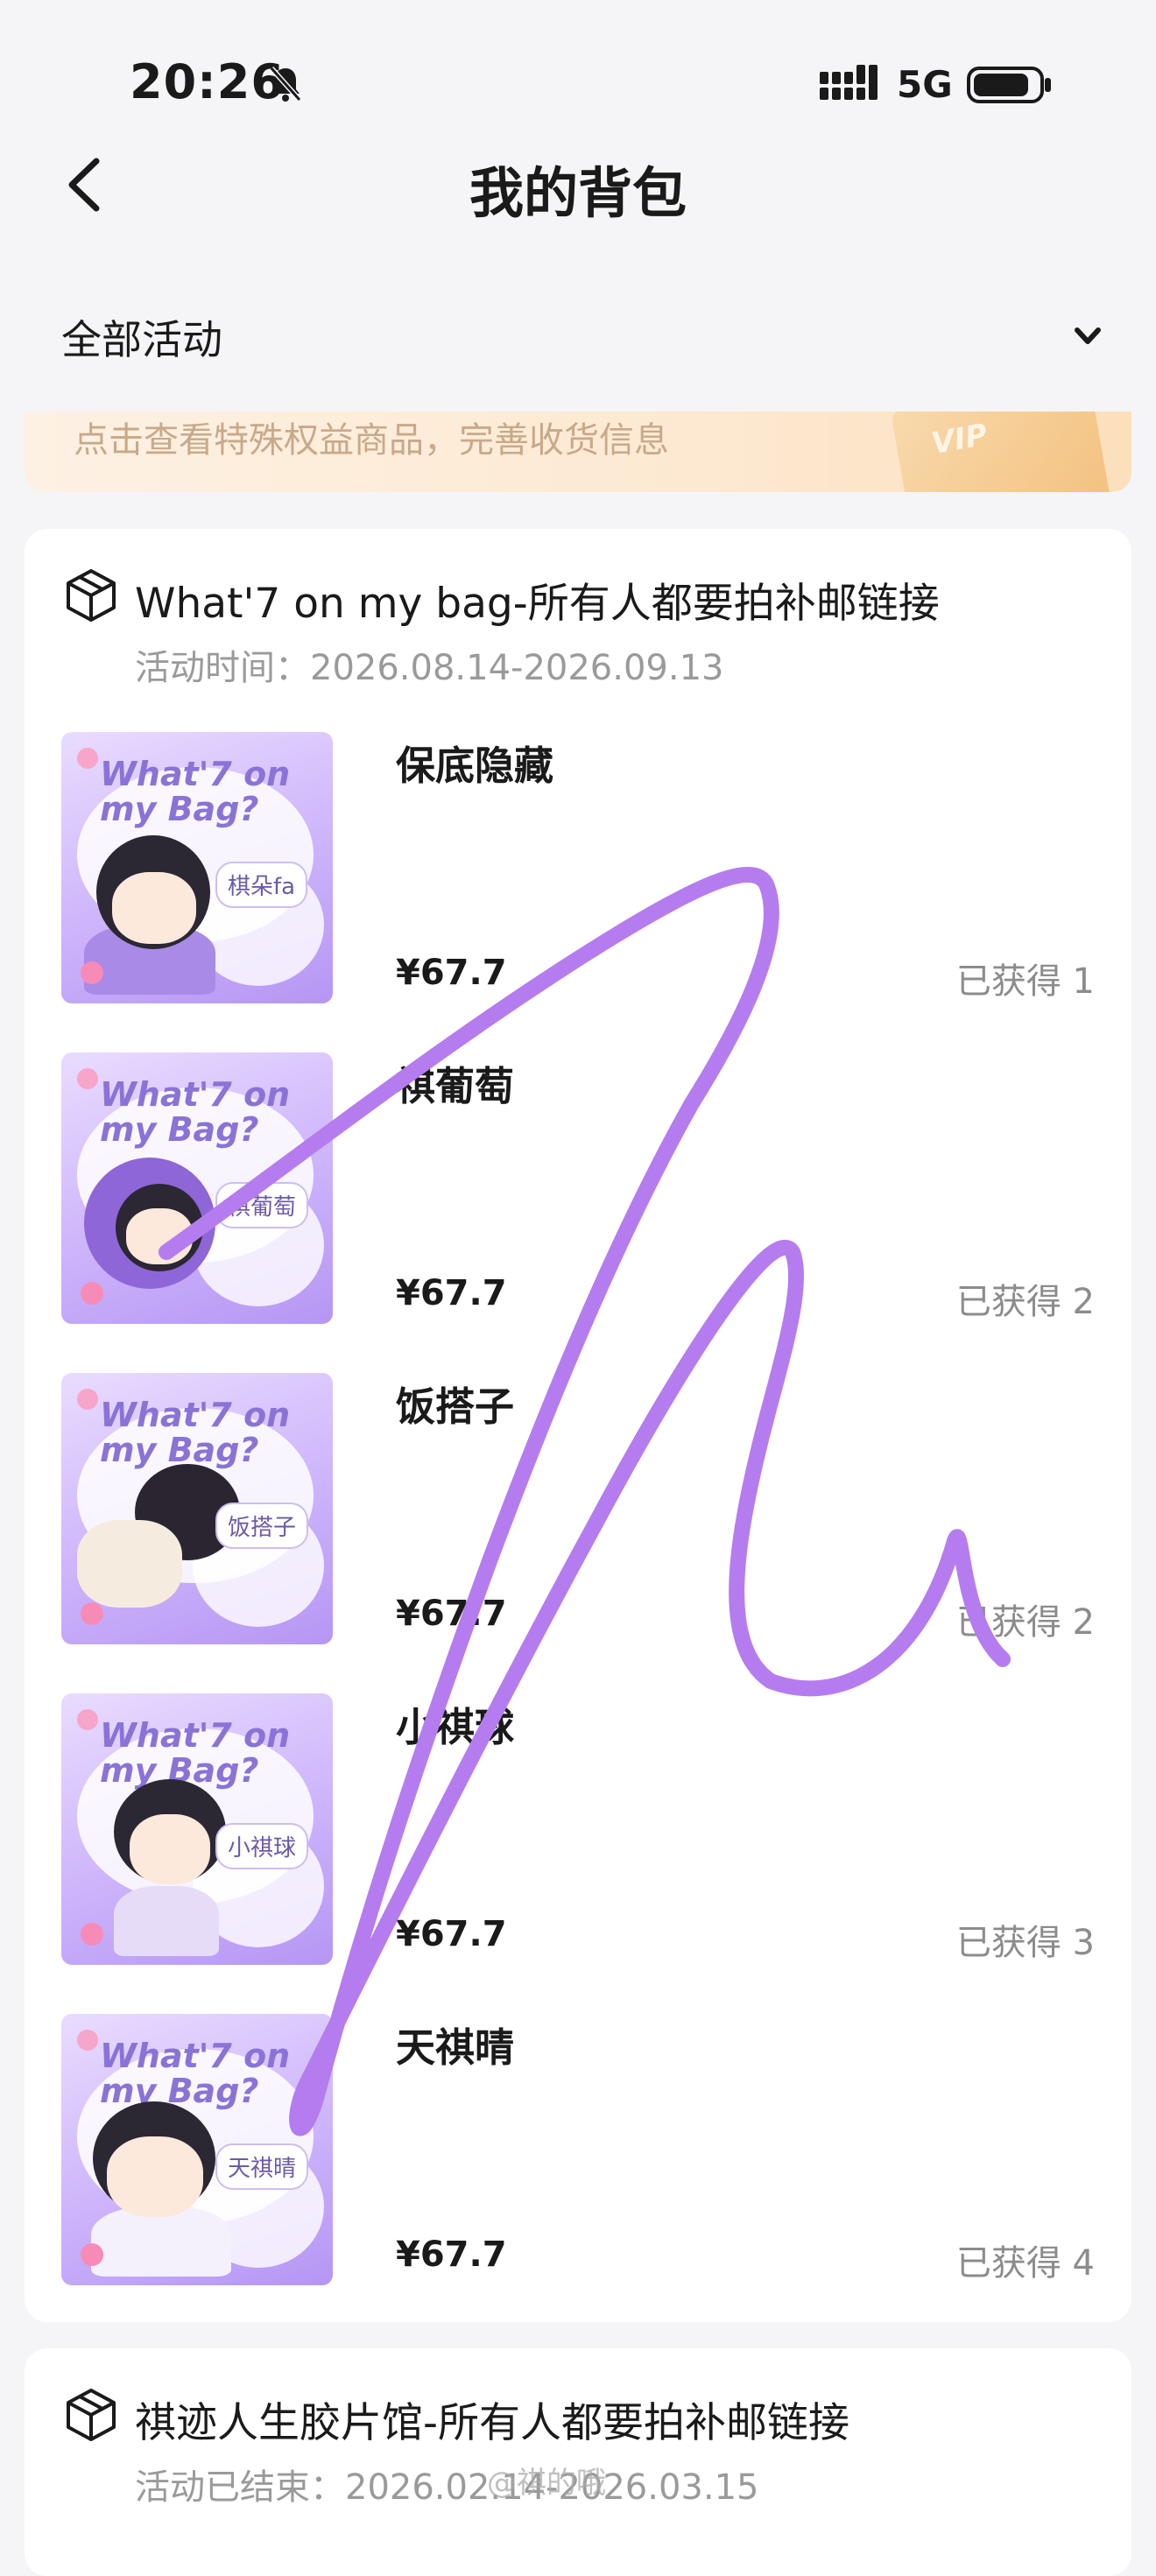 This screenshot has height=2576, width=1156. Describe the element at coordinates (849, 82) in the screenshot. I see `signal-icon` at that location.